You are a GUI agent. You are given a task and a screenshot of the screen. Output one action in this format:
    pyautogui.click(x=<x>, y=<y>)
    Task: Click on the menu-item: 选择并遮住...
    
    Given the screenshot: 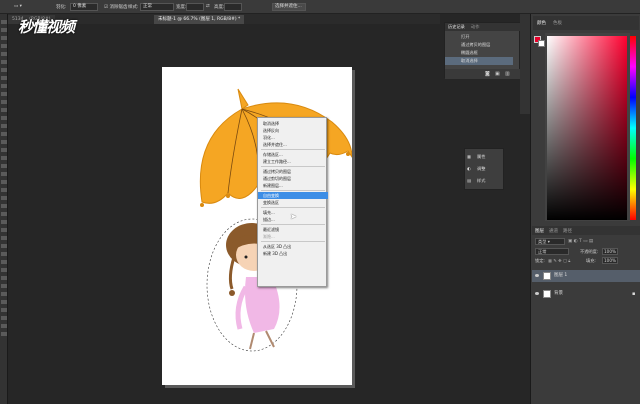 What is the action you would take?
    pyautogui.click(x=293, y=144)
    